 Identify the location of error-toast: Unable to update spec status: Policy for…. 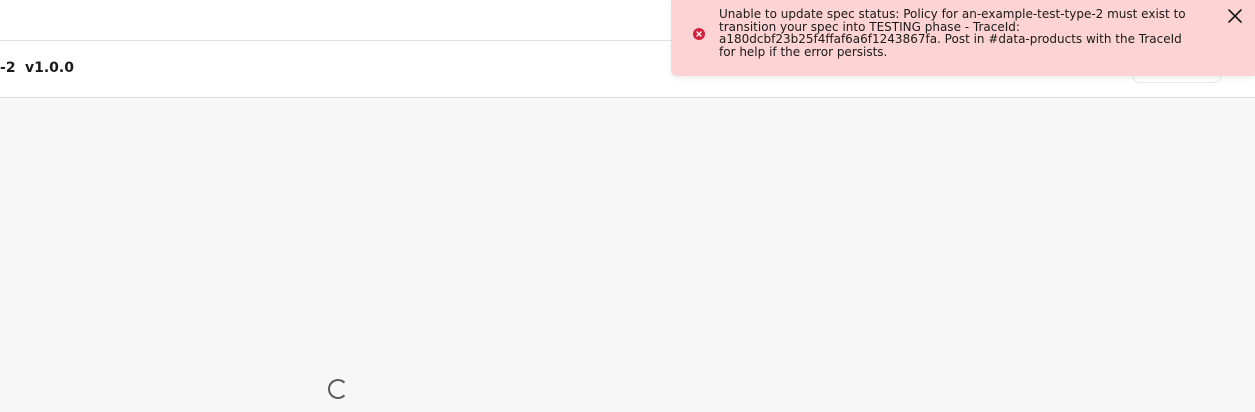
(963, 38).